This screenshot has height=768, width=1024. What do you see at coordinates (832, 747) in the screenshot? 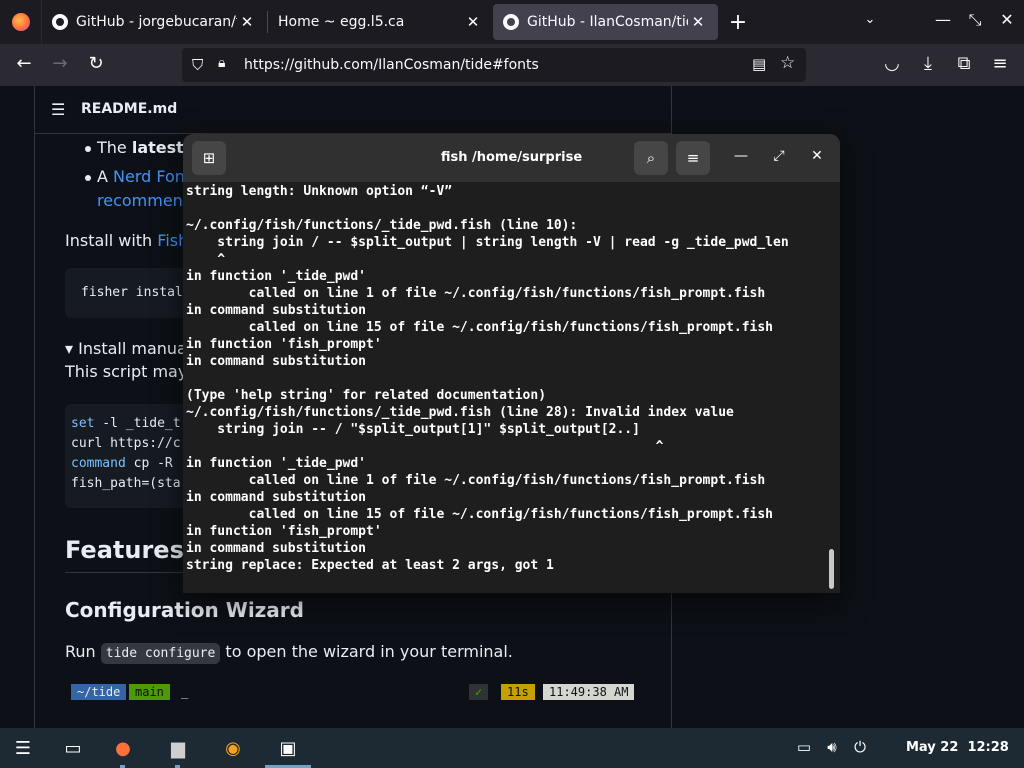
I see `volume-icon: 🔊︎` at bounding box center [832, 747].